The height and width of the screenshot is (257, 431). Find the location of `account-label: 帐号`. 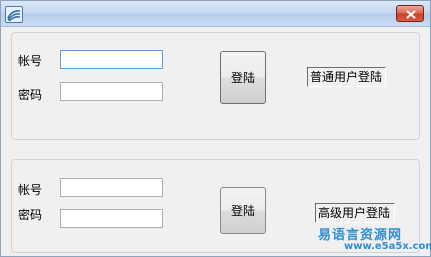

account-label: 帐号 is located at coordinates (30, 61).